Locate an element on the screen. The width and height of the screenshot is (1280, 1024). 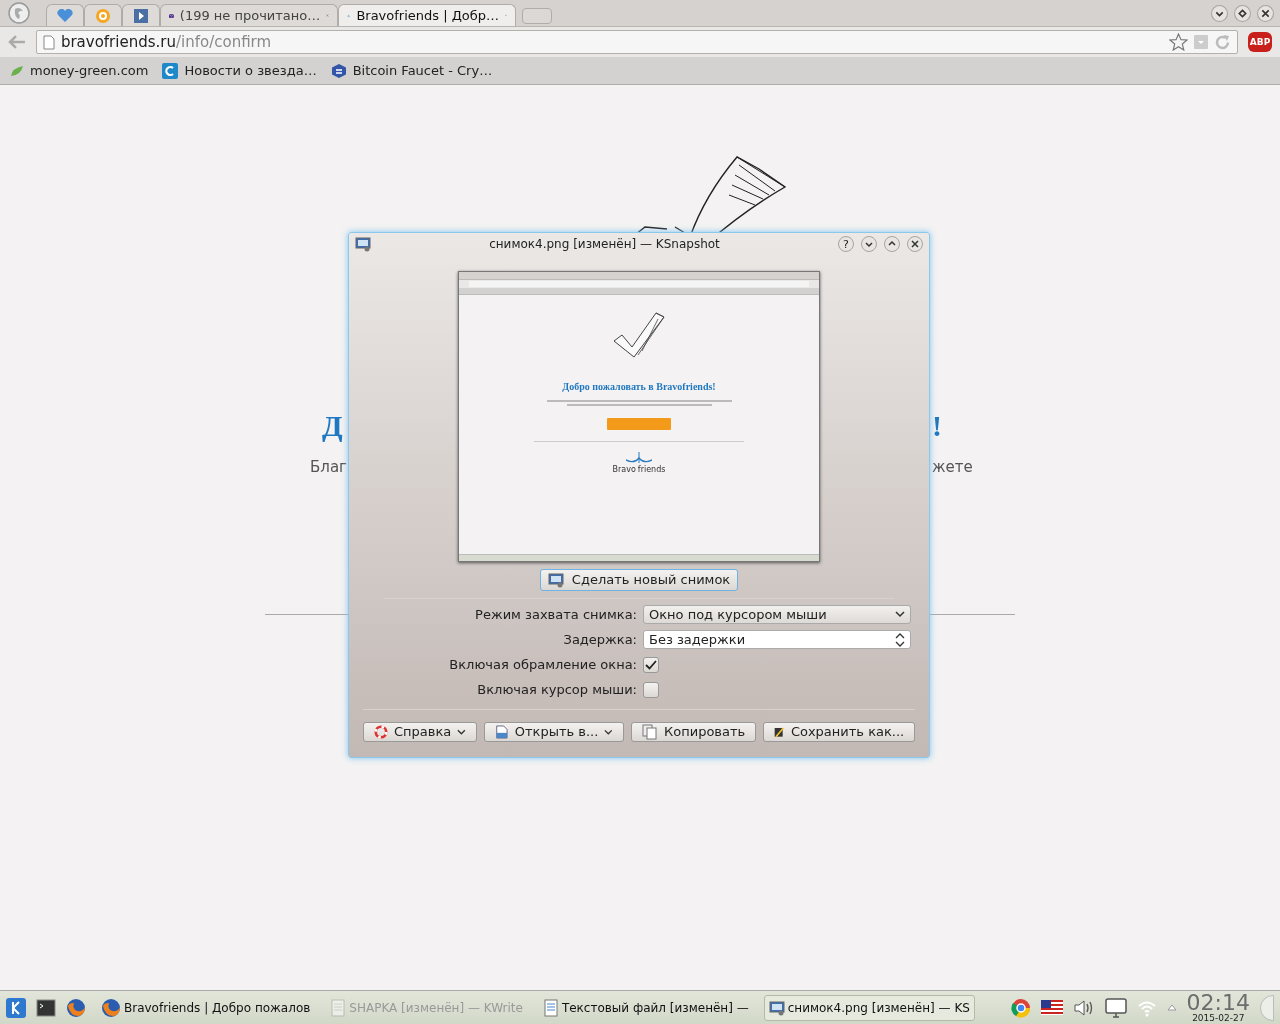
taskbar-button: снимок4.png [изменён] — KS is located at coordinates (869, 1007).